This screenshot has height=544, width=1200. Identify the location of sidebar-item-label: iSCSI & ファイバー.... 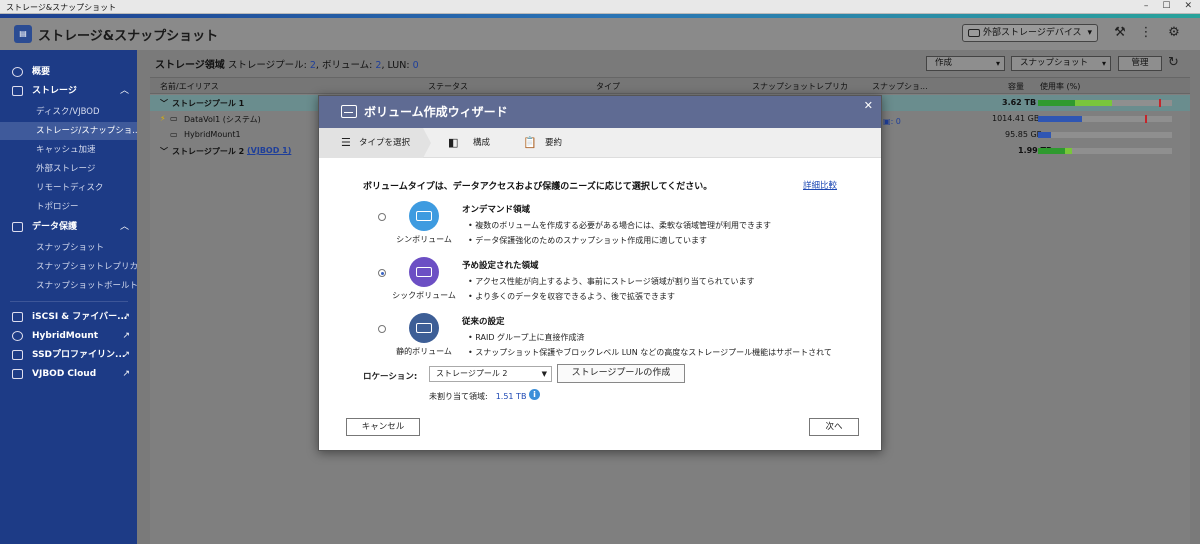
(80, 317).